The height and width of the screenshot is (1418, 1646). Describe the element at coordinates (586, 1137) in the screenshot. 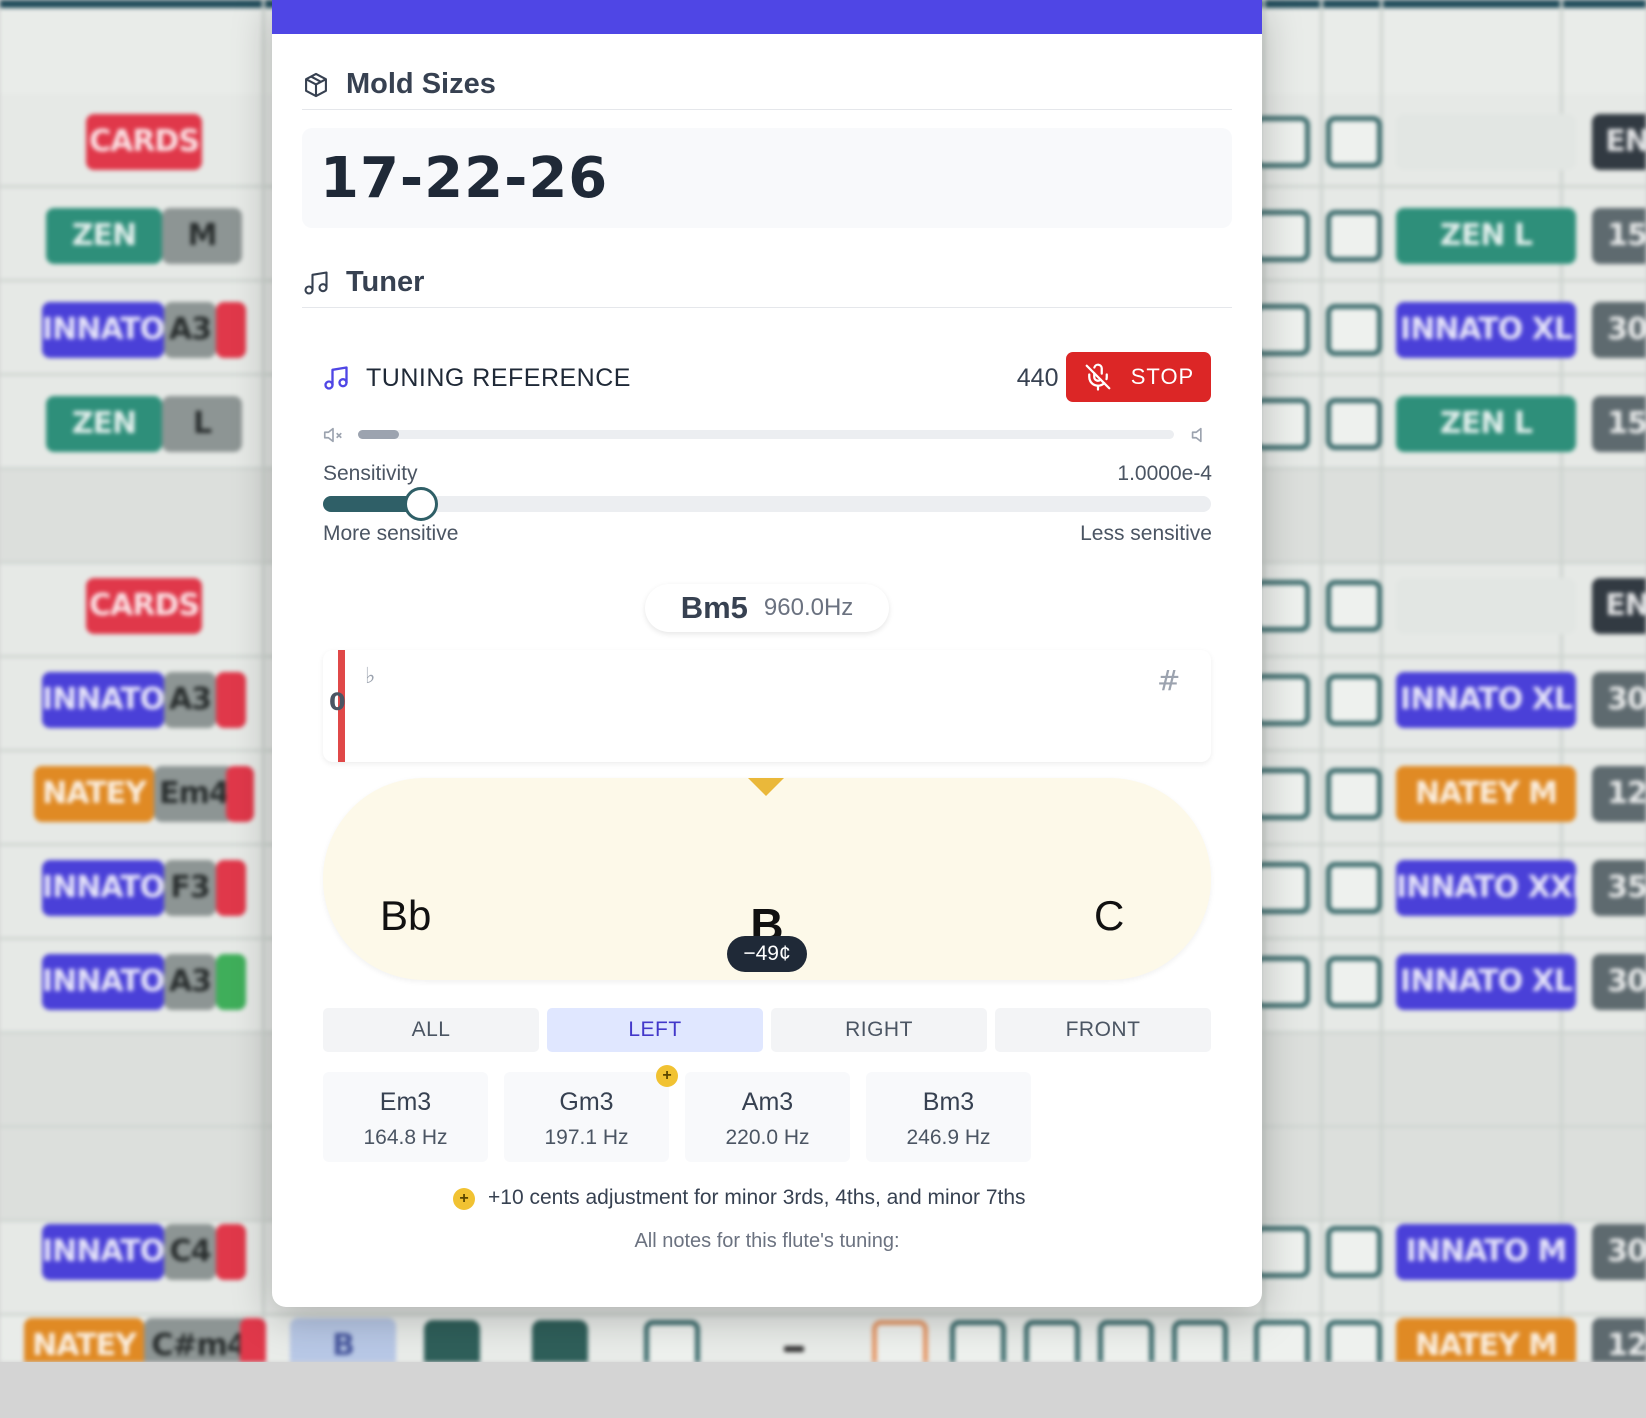

I see `note-card-hz: 197.1 Hz` at that location.